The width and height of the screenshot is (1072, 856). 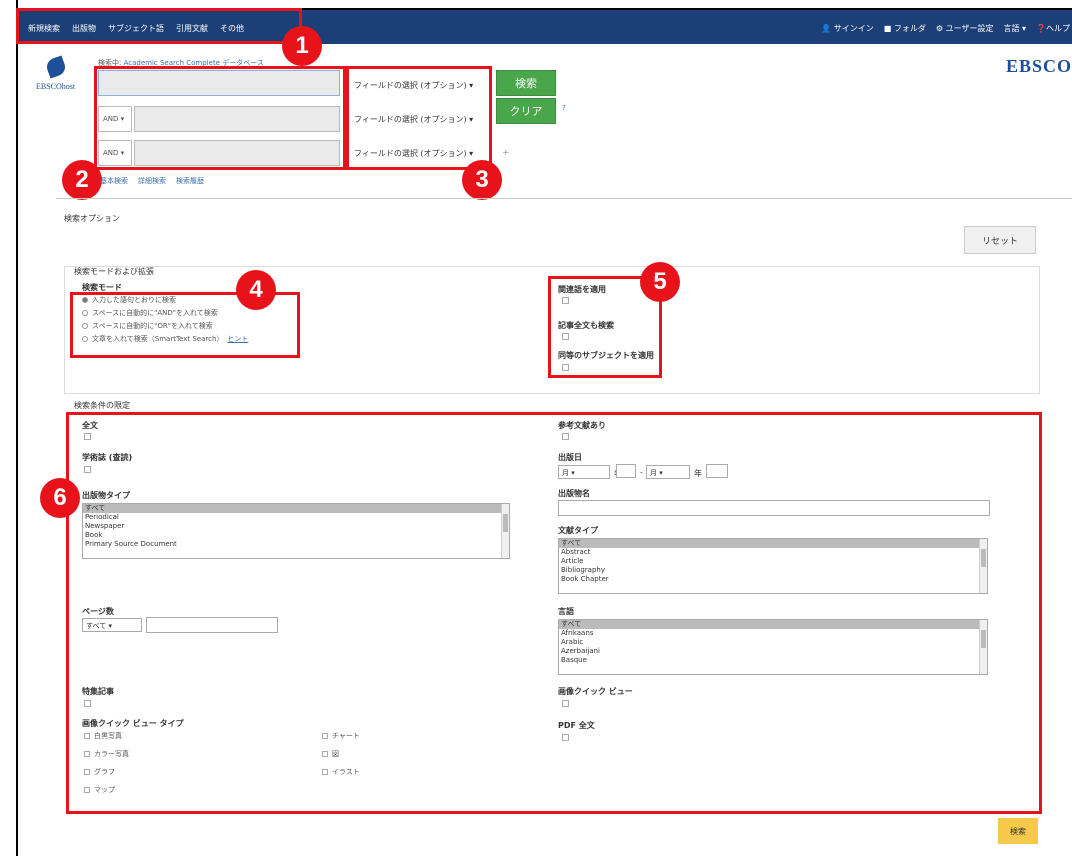 I want to click on cover-story-label: 特集記事, so click(x=98, y=691).